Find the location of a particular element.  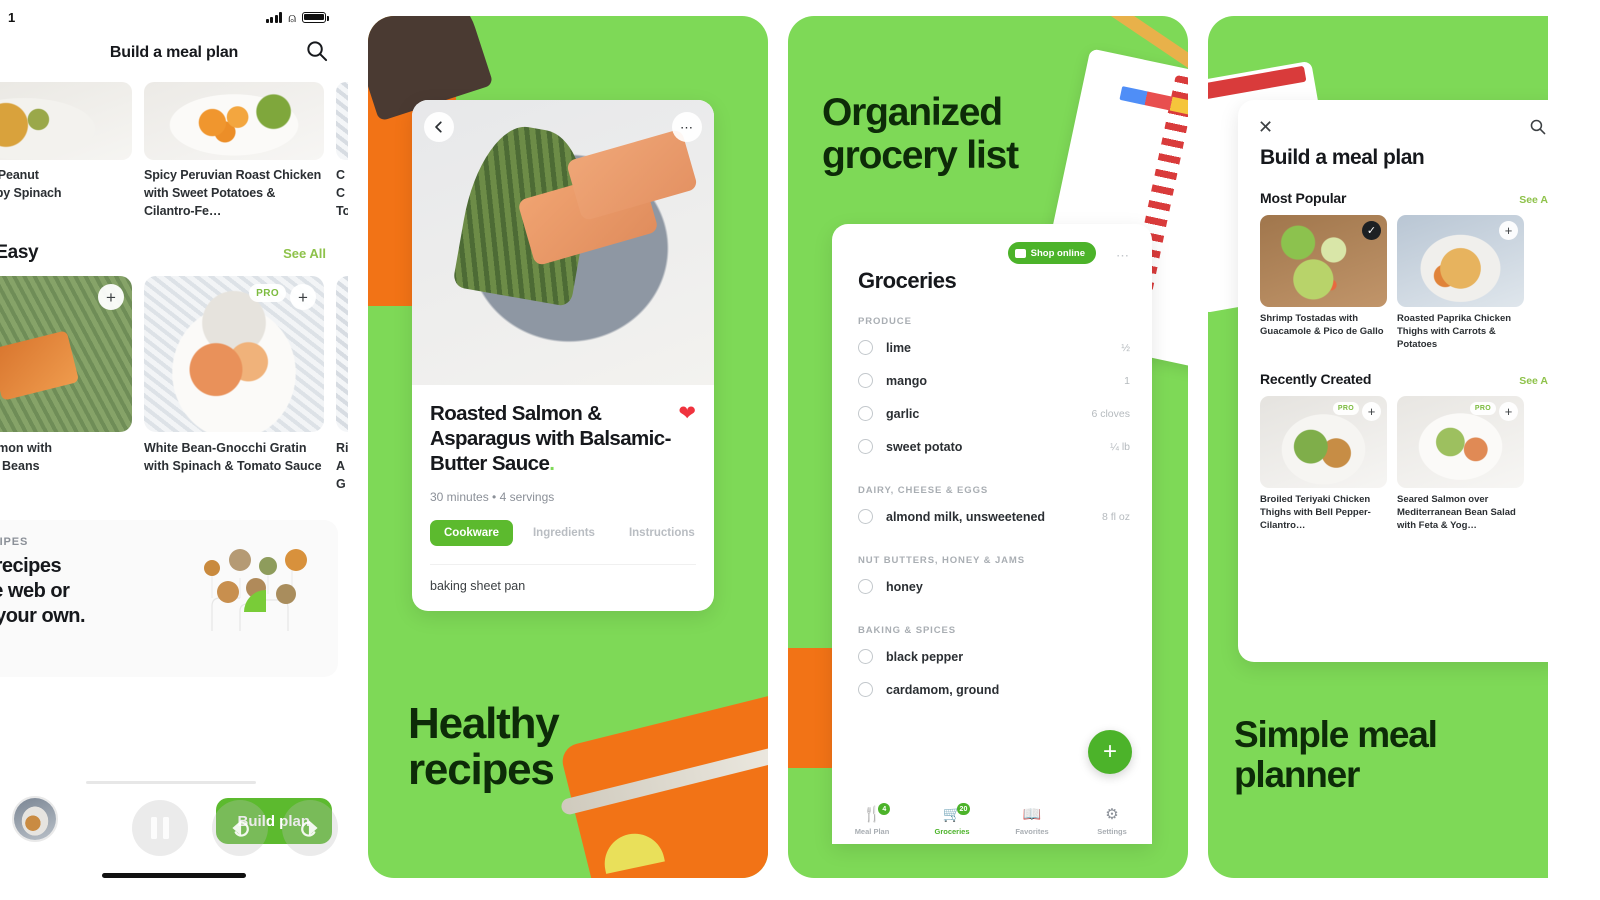

grocery-item: mango 1 is located at coordinates (992, 380).